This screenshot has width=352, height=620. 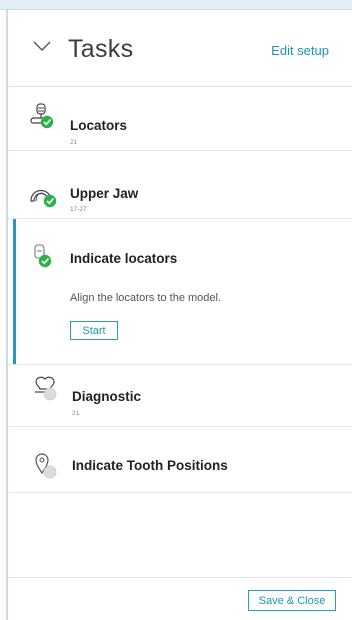 What do you see at coordinates (43, 198) in the screenshot?
I see `upper-jaw-icon` at bounding box center [43, 198].